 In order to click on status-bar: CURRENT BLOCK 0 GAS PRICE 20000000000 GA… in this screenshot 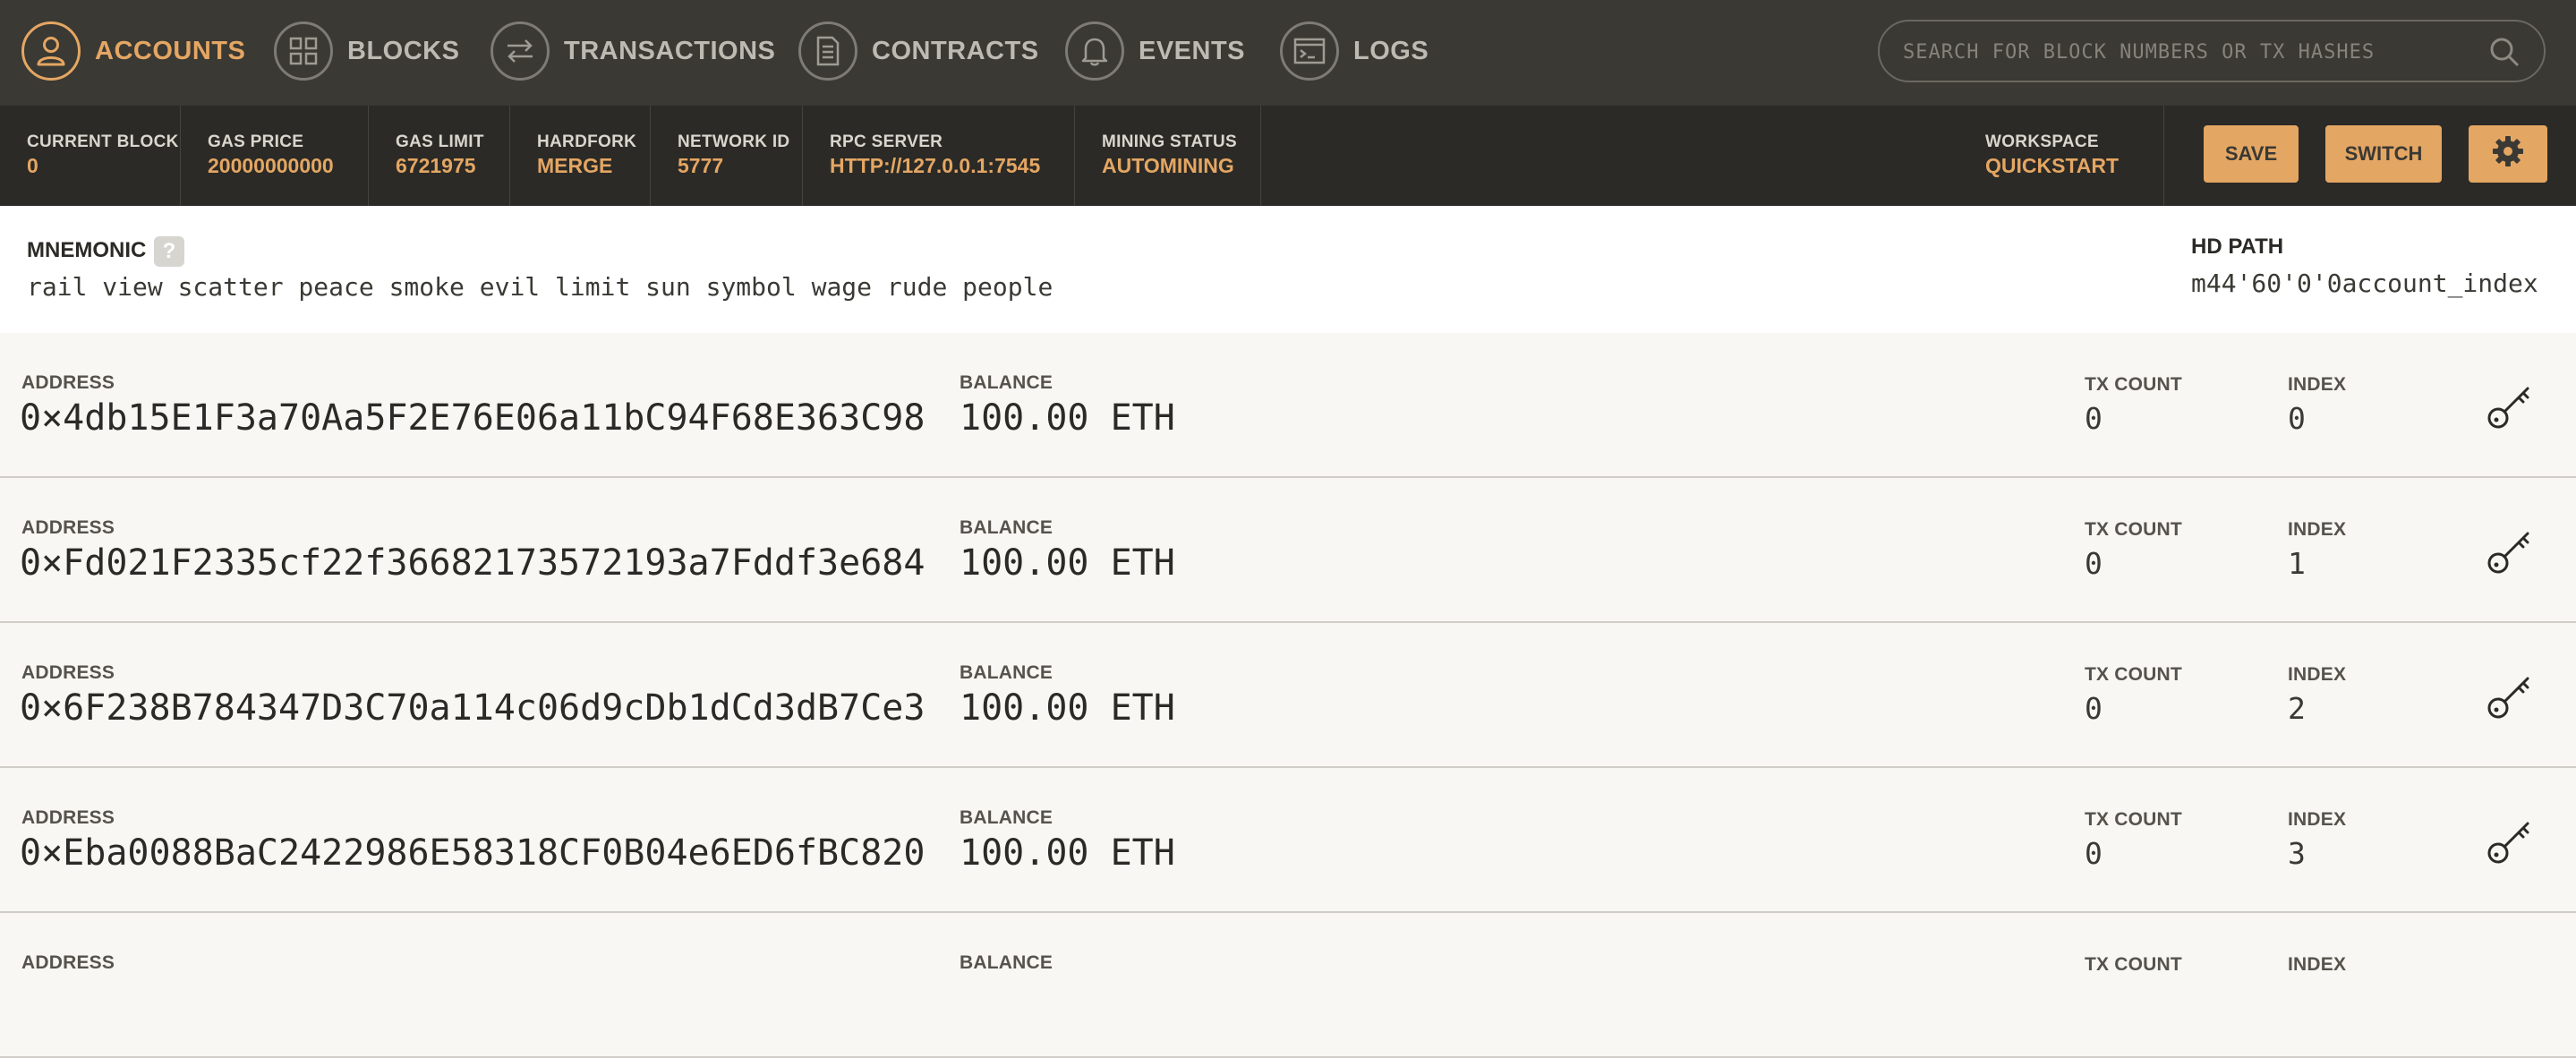, I will do `click(1288, 156)`.